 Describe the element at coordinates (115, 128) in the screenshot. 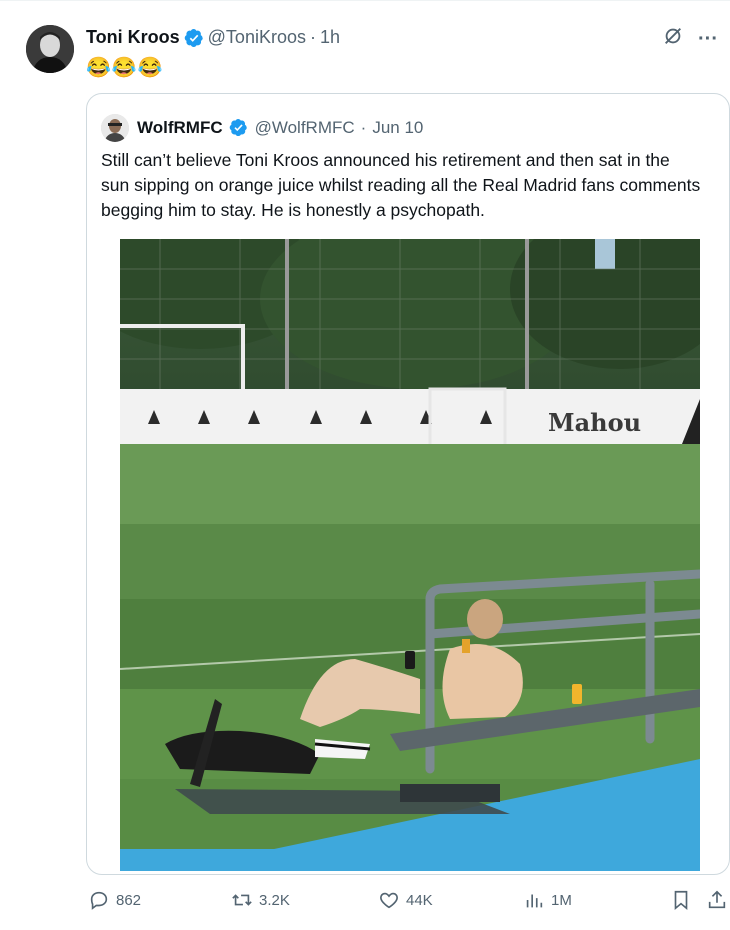

I see `quoted-author-avatar` at that location.